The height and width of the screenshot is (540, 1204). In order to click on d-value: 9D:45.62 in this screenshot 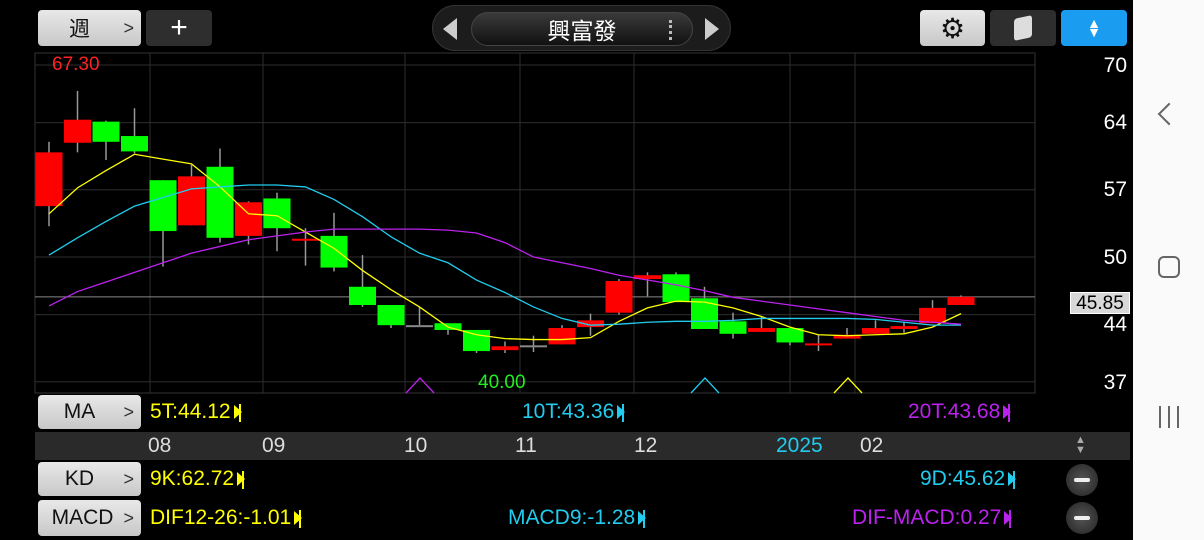, I will do `click(968, 479)`.